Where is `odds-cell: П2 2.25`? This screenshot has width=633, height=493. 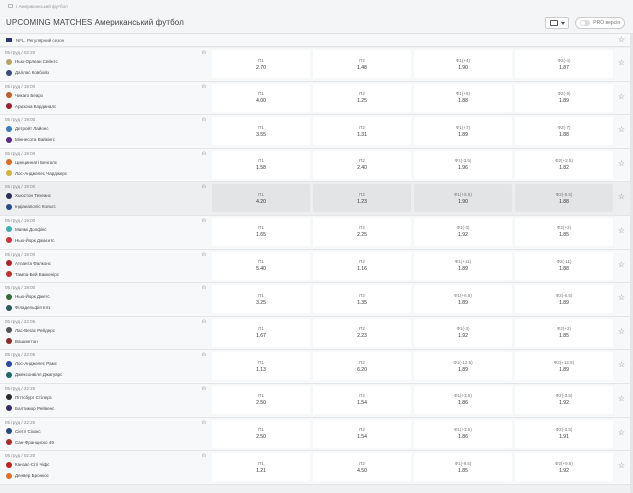
odds-cell: П2 2.25 is located at coordinates (362, 231).